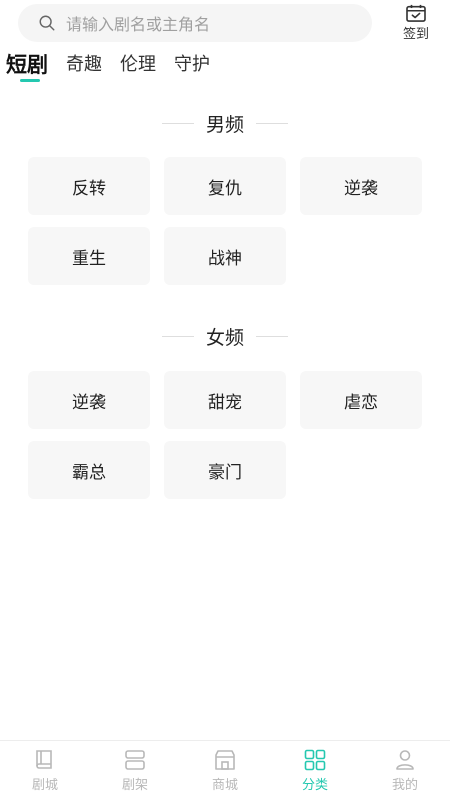 The image size is (450, 800). I want to click on store-icon, so click(225, 760).